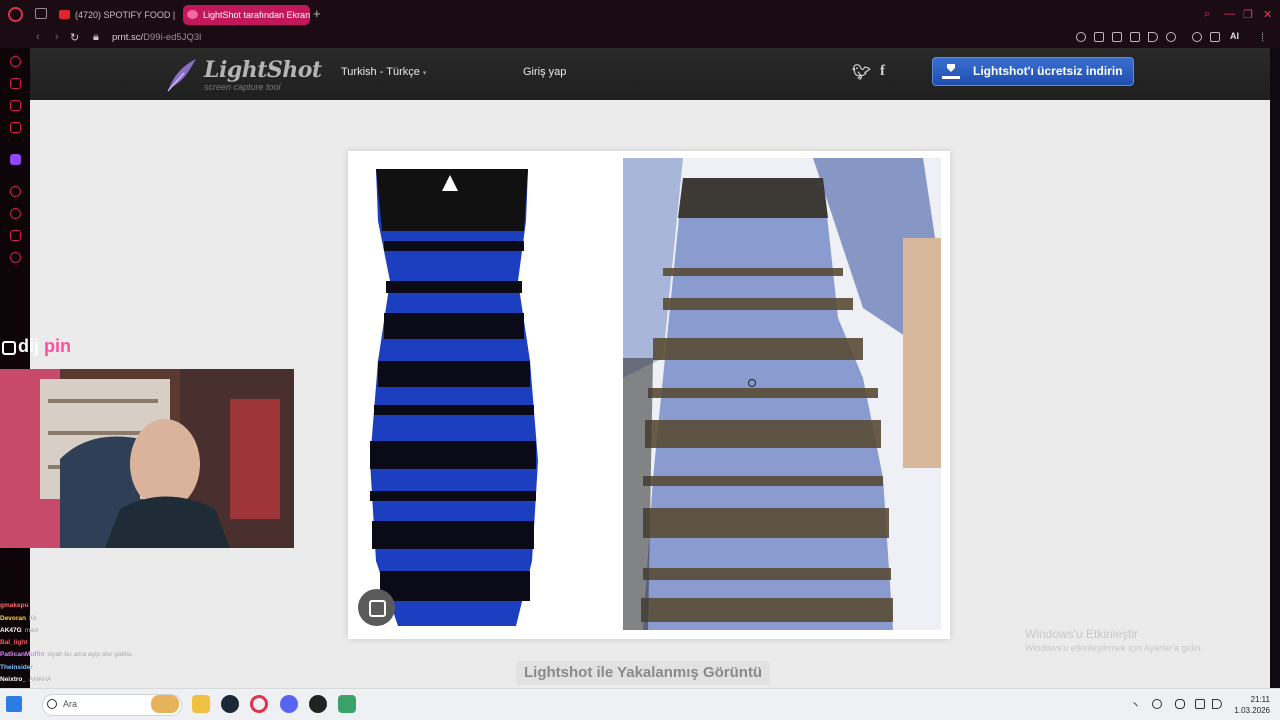 Image resolution: width=1280 pixels, height=720 pixels. Describe the element at coordinates (15, 191) in the screenshot. I see `player-sidebar-icon` at that location.